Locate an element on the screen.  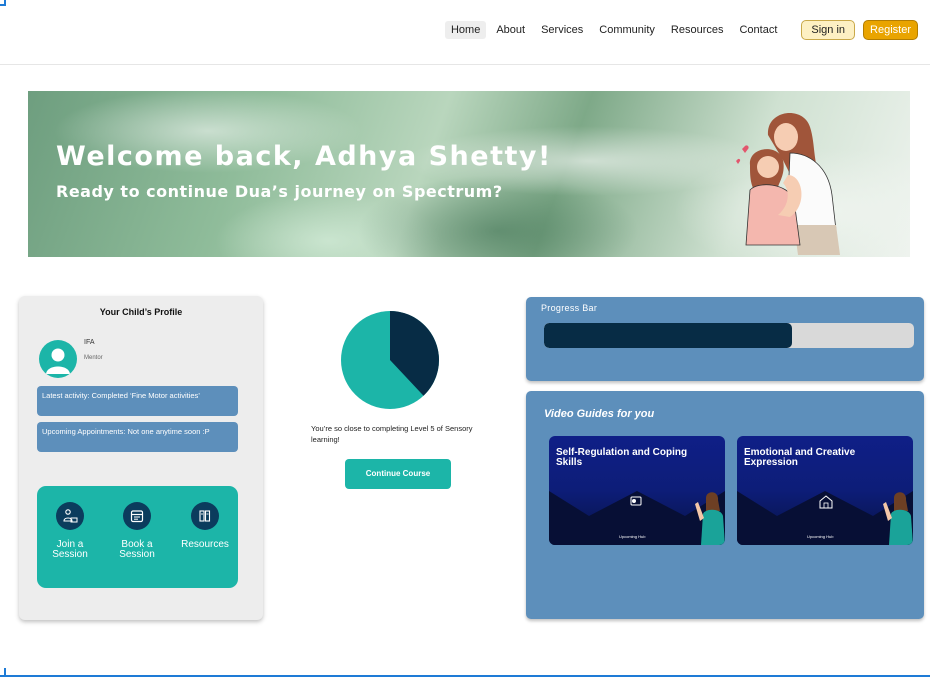
mother-child-illustration is located at coordinates (788, 184).